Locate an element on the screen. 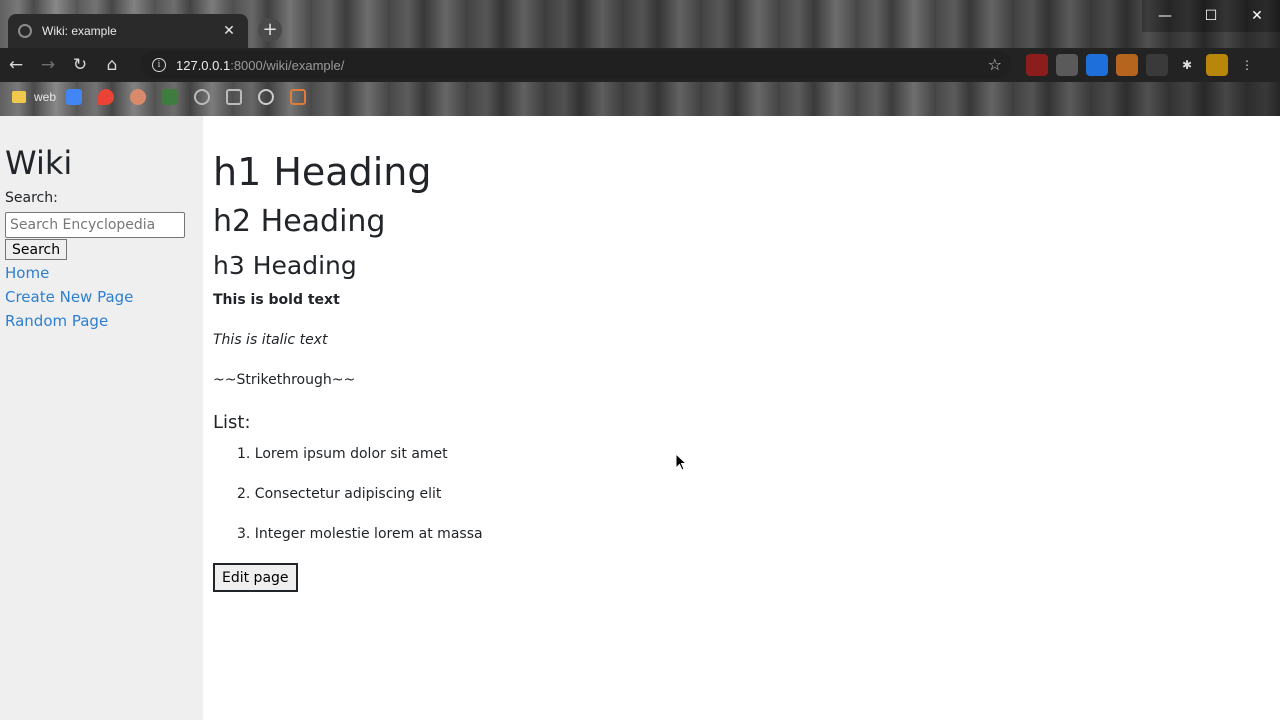 The height and width of the screenshot is (720, 1280). bookmark-translate is located at coordinates (77, 97).